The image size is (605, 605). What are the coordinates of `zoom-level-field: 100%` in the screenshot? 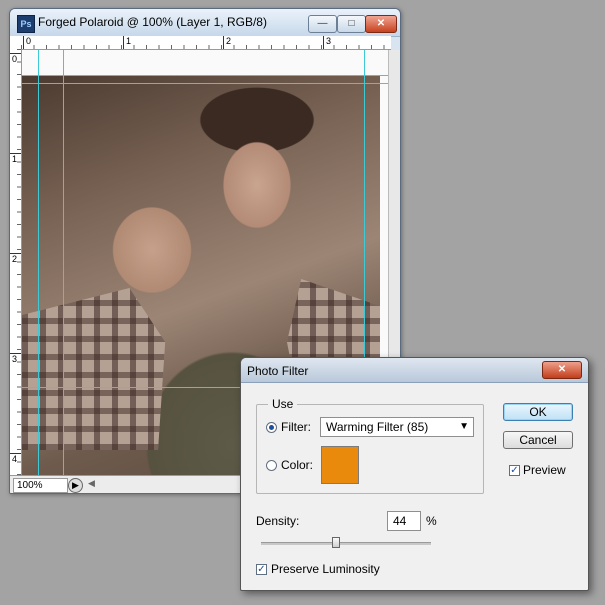 It's located at (40, 485).